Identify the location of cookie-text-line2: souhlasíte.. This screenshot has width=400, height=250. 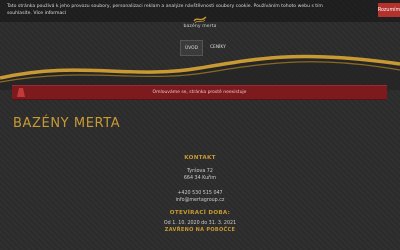
(19, 13).